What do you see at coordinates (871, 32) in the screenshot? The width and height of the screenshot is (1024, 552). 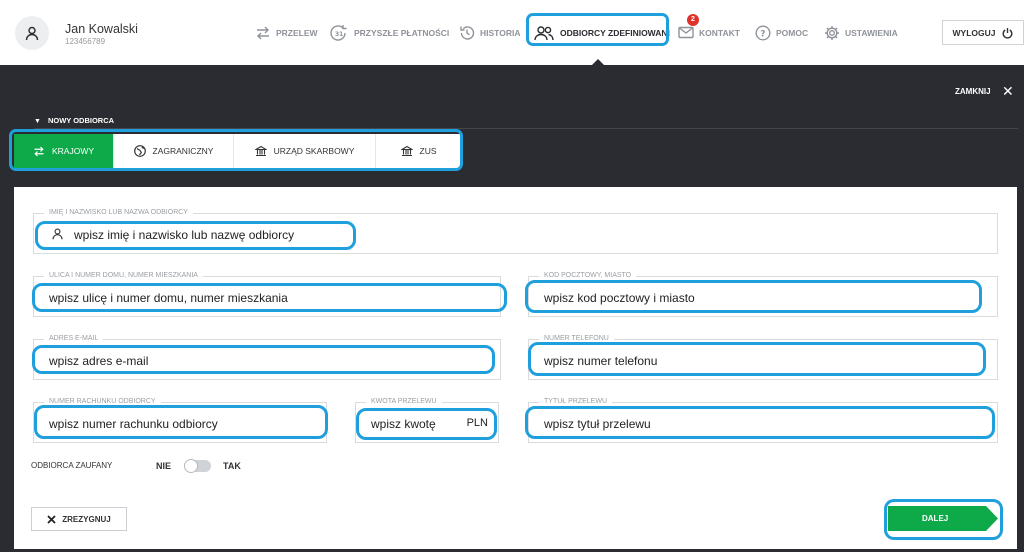 I see `nav-ustawienia-label: USTAWIENIA` at bounding box center [871, 32].